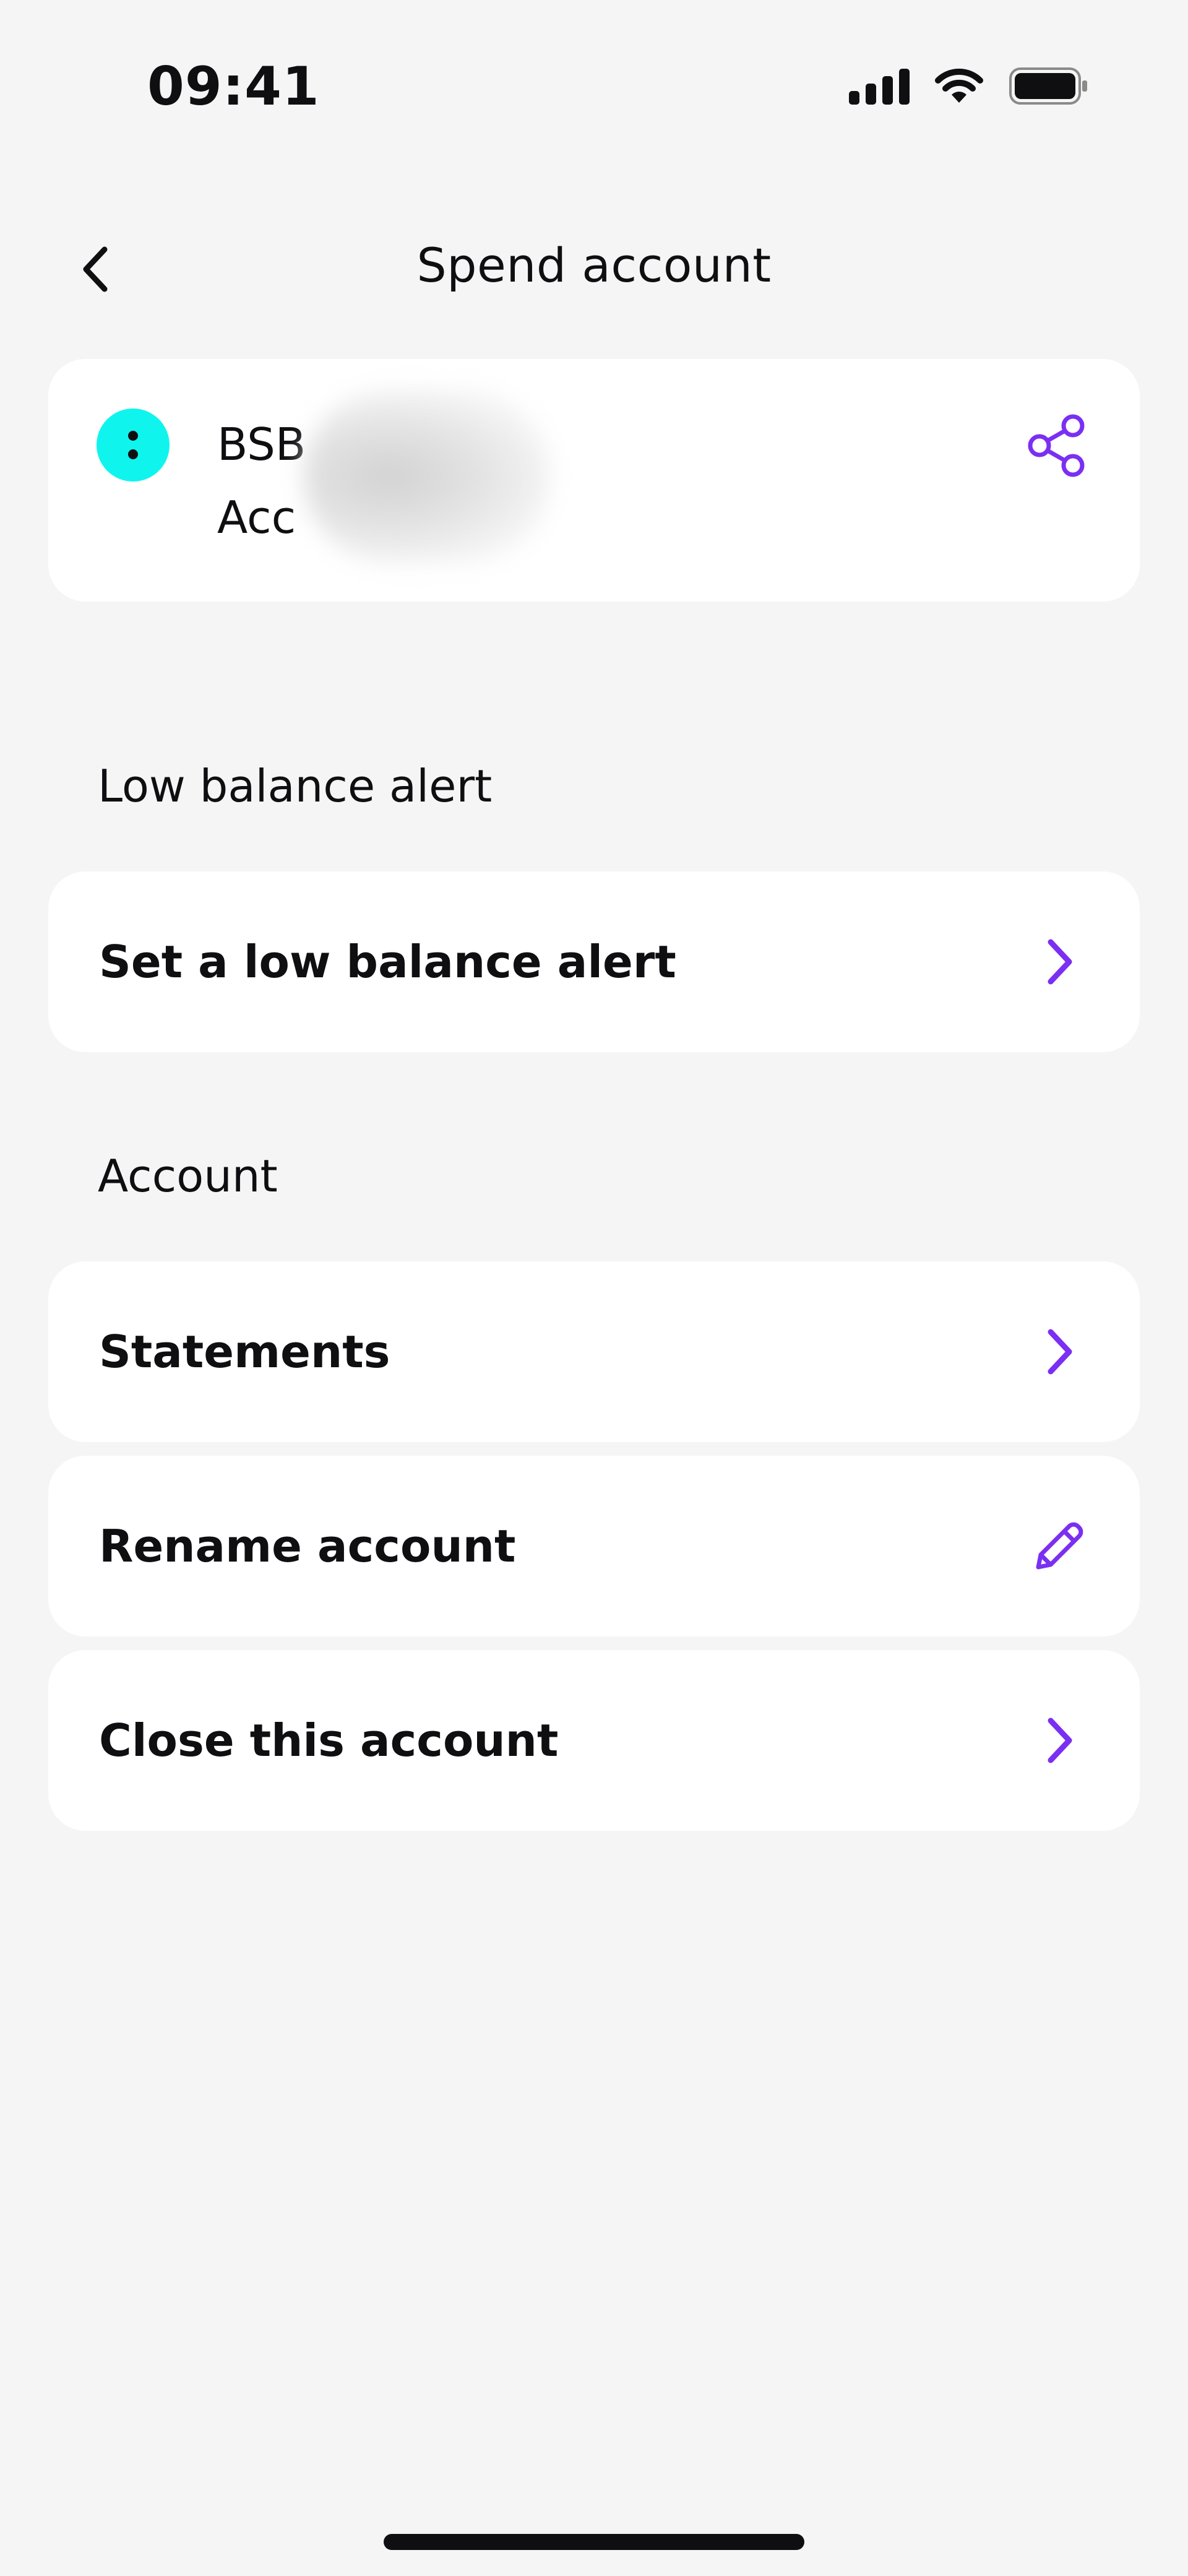 The height and width of the screenshot is (2576, 1188). I want to click on rename-account-row: Rename account, so click(594, 1546).